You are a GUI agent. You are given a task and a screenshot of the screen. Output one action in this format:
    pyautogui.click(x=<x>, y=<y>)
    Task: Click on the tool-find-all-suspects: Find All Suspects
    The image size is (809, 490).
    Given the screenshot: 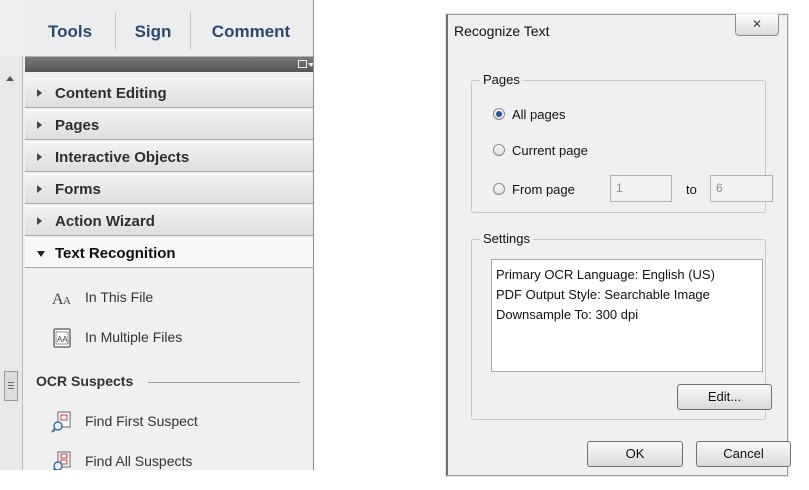 What is the action you would take?
    pyautogui.click(x=169, y=457)
    